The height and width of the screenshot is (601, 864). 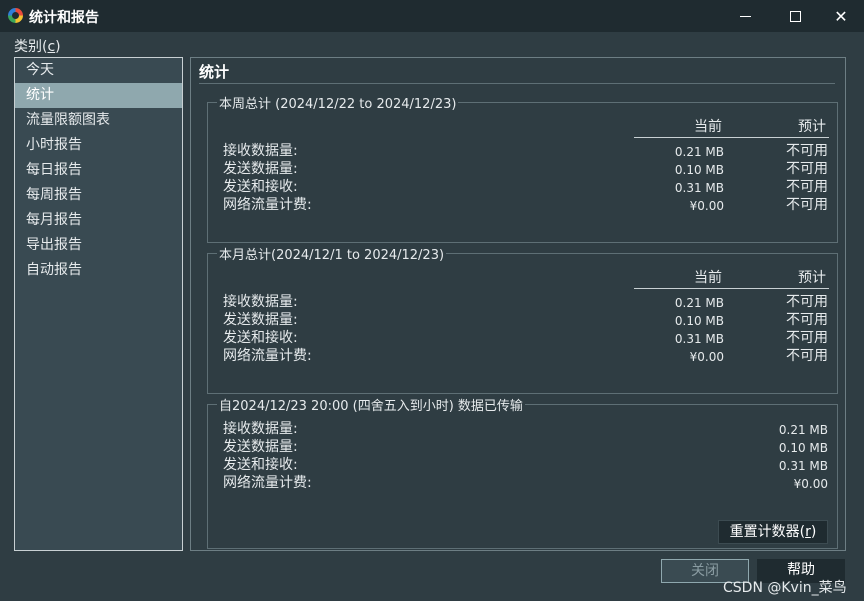 What do you see at coordinates (517, 72) in the screenshot?
I see `panel-title: 统计` at bounding box center [517, 72].